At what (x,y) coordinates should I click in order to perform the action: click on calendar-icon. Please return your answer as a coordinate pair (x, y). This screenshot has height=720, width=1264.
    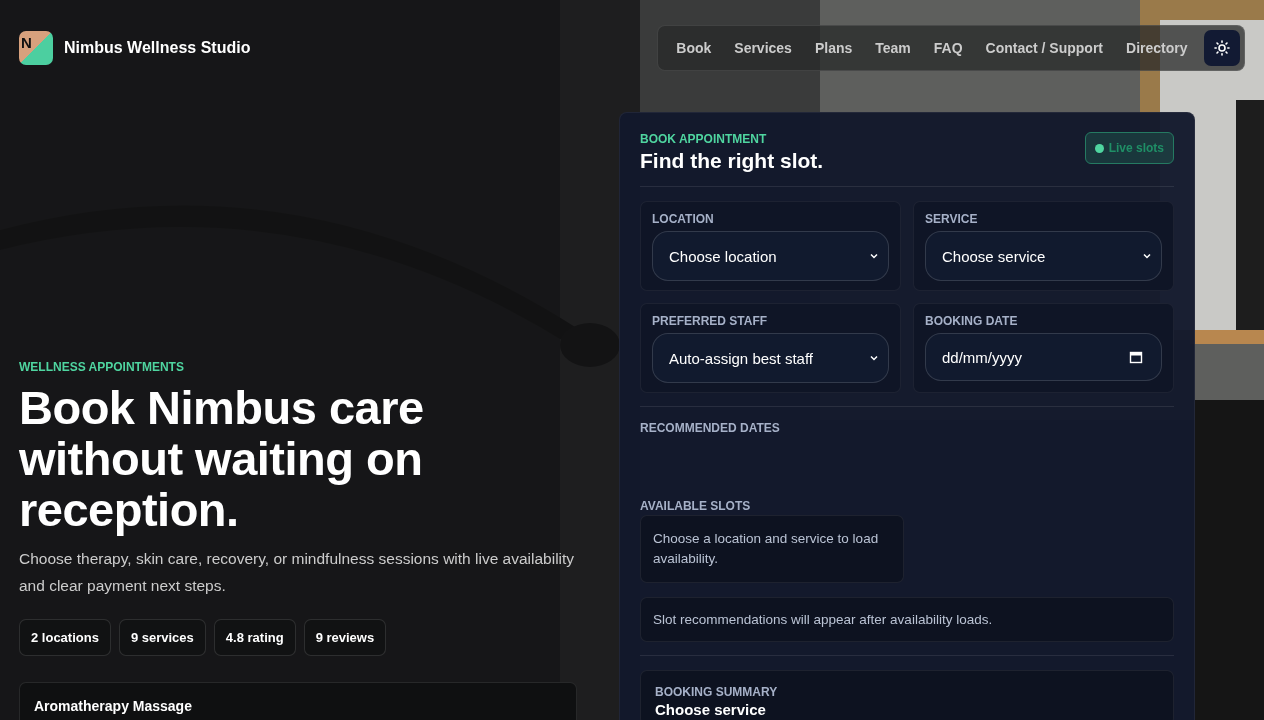
    Looking at the image, I should click on (1136, 357).